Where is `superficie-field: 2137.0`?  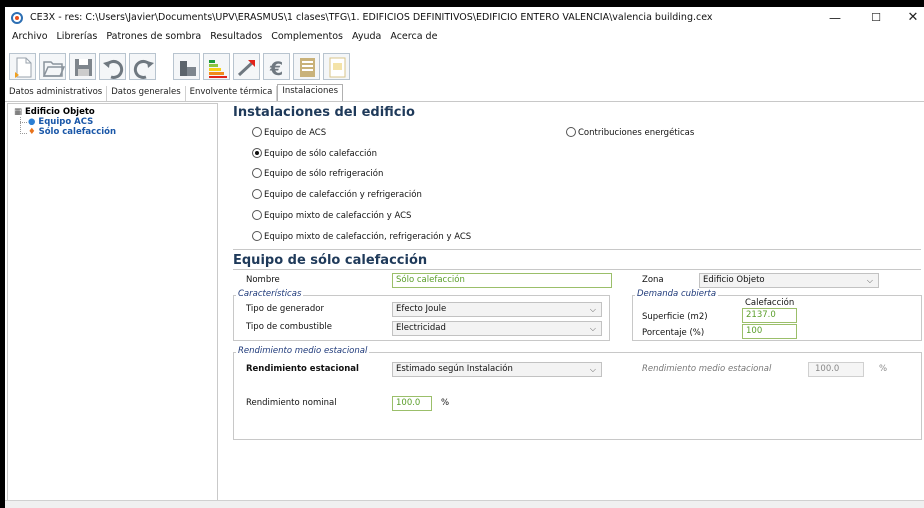
superficie-field: 2137.0 is located at coordinates (769, 315).